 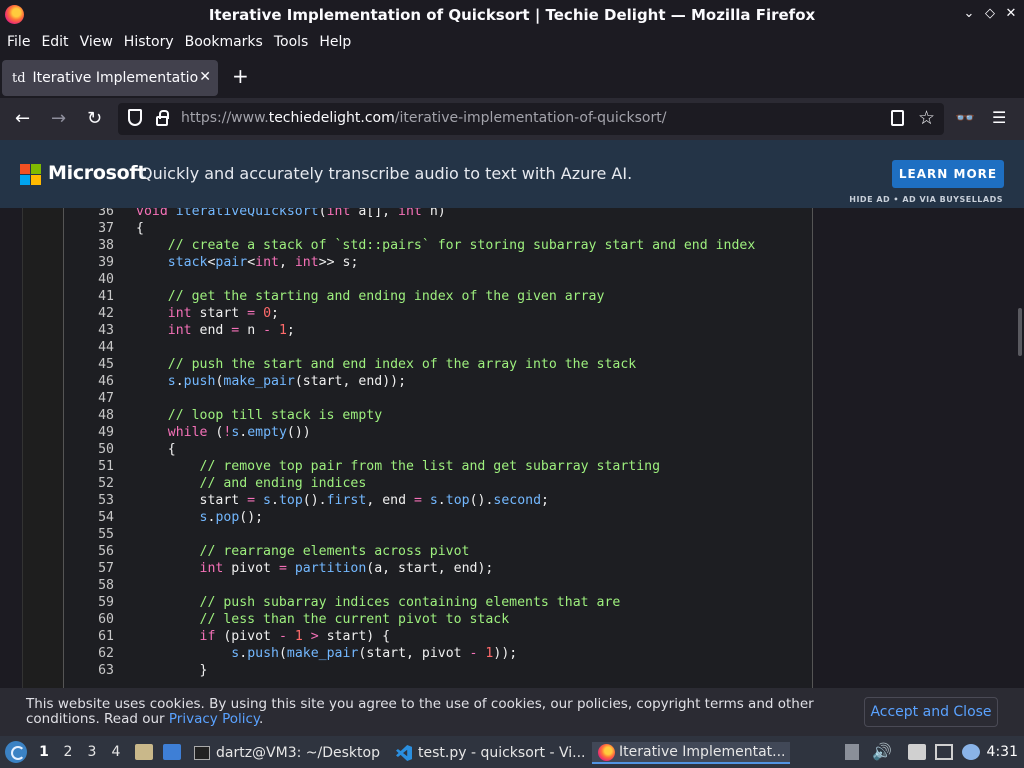 What do you see at coordinates (106, 398) in the screenshot?
I see `line-number: 47` at bounding box center [106, 398].